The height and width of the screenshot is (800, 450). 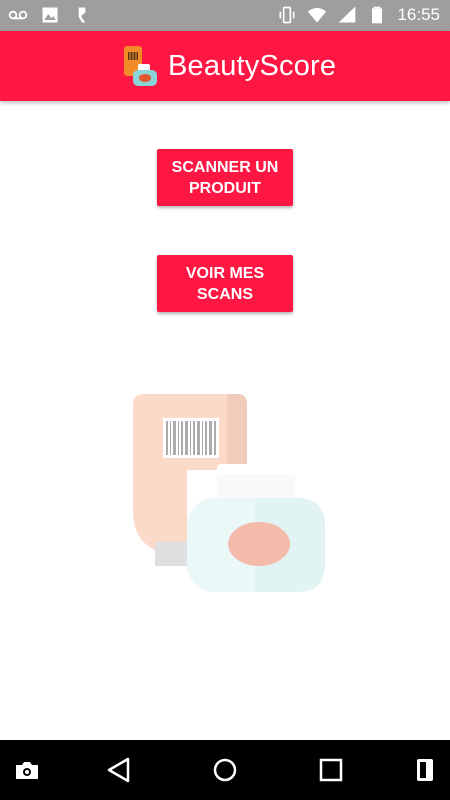 What do you see at coordinates (287, 15) in the screenshot?
I see `vibrate-icon` at bounding box center [287, 15].